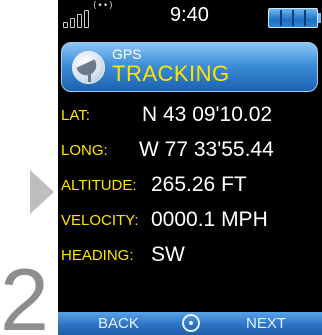 The image size is (322, 335). I want to click on velocity-value: 0000.1 MPH, so click(209, 219).